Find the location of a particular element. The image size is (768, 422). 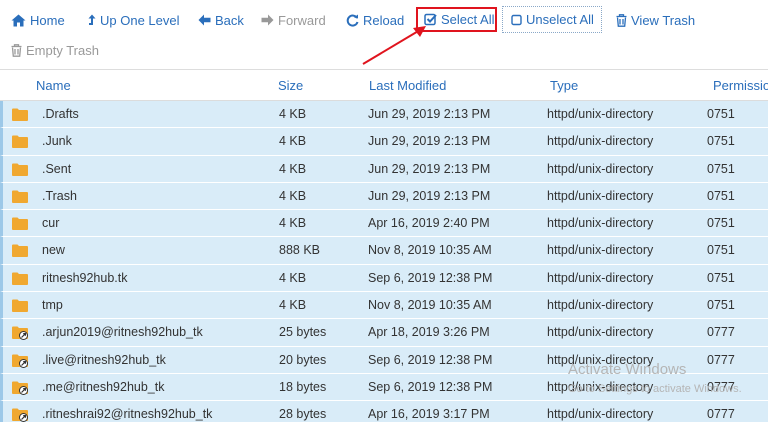

file-name: .ritneshrai92@ritnesh92hub_tk is located at coordinates (127, 414).